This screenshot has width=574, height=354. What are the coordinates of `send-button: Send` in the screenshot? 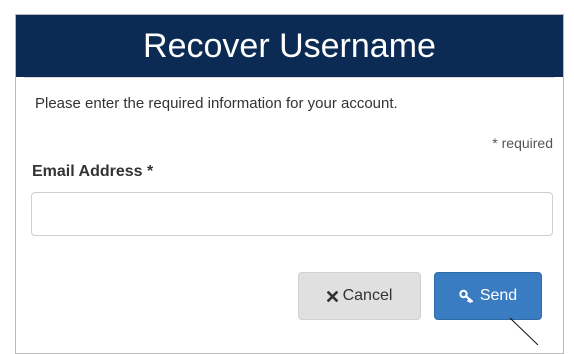 It's located at (488, 296).